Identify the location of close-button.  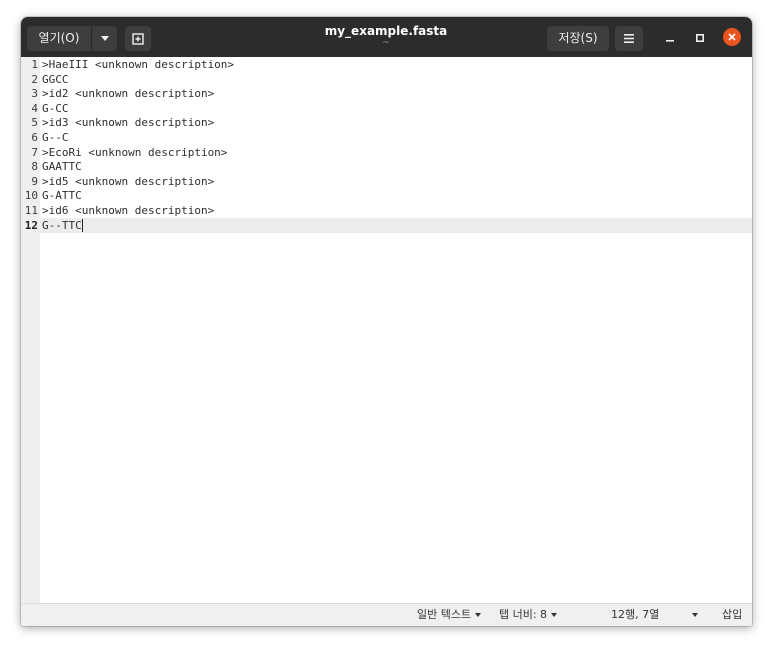
(732, 37).